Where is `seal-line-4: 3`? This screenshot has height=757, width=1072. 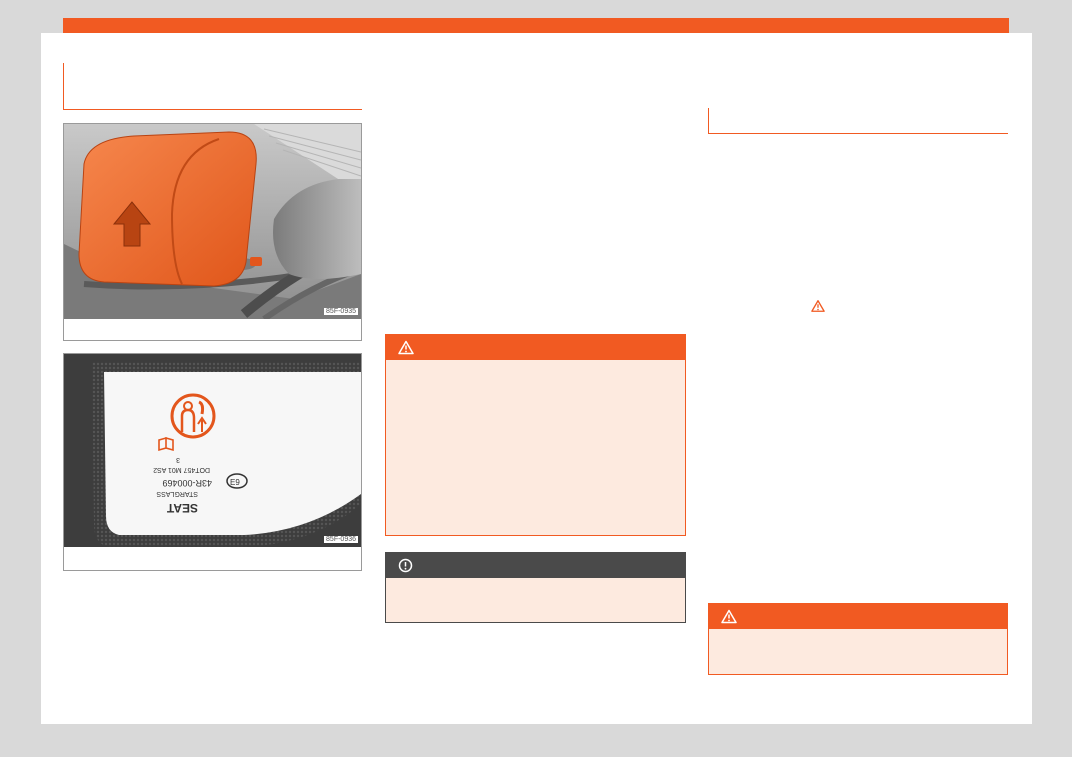 seal-line-4: 3 is located at coordinates (178, 459).